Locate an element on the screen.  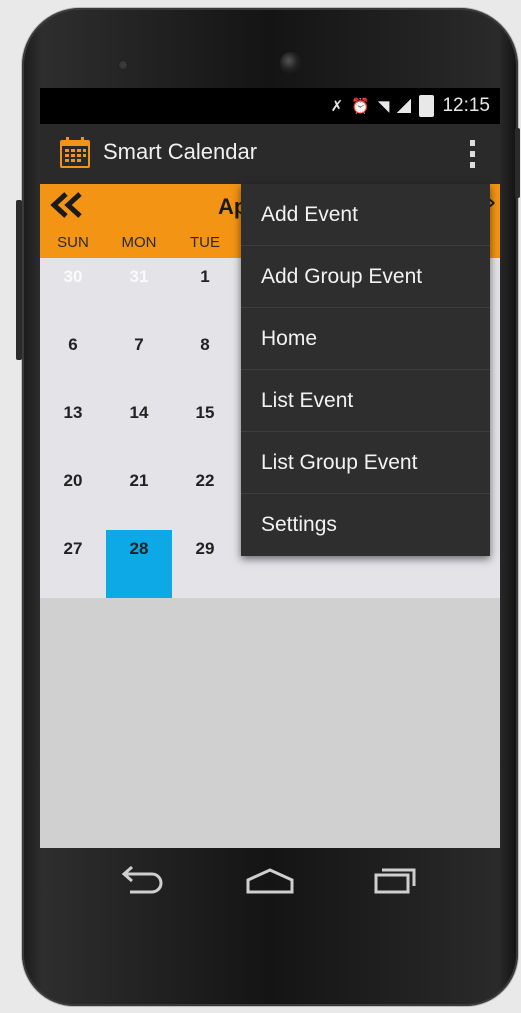
calendar-day: 31 is located at coordinates (139, 292).